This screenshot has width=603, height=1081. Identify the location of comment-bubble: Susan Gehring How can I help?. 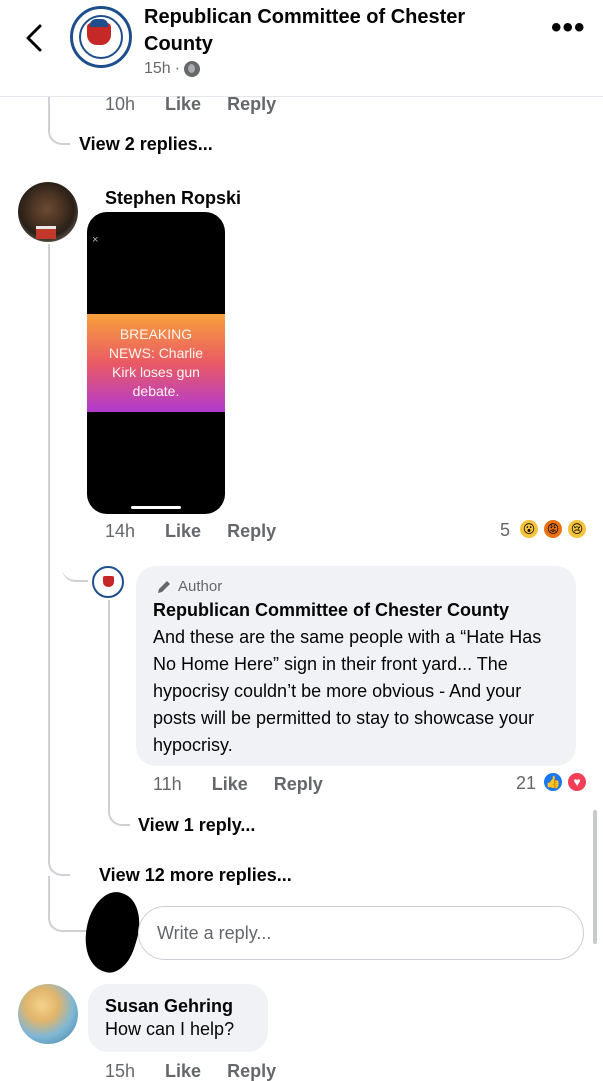
(178, 1018).